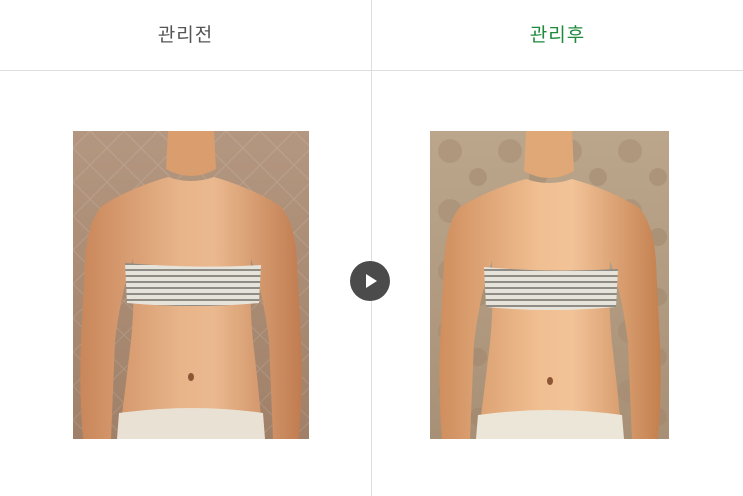 This screenshot has height=496, width=743. I want to click on before-label: 관리전, so click(185, 35).